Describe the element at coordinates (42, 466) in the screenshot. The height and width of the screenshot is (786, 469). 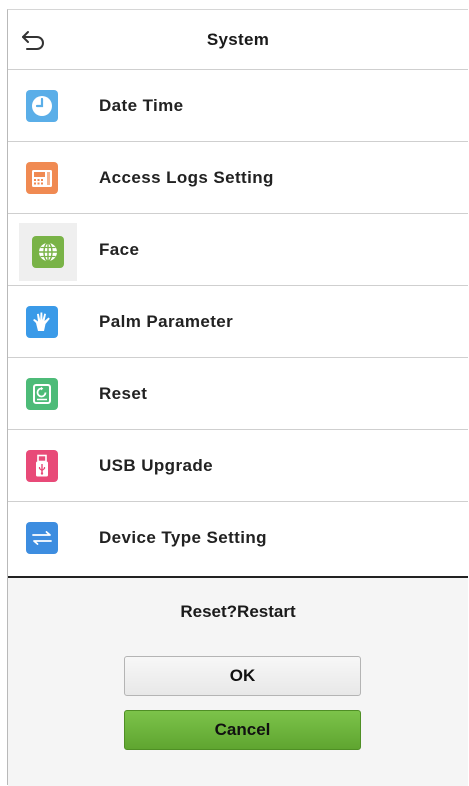
I see `usb-icon` at that location.